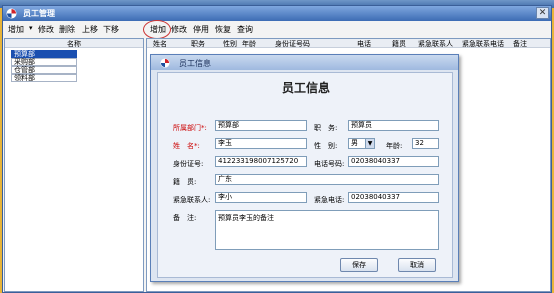 This screenshot has height=293, width=554. Describe the element at coordinates (44, 62) in the screenshot. I see `department-item: 采购部` at that location.